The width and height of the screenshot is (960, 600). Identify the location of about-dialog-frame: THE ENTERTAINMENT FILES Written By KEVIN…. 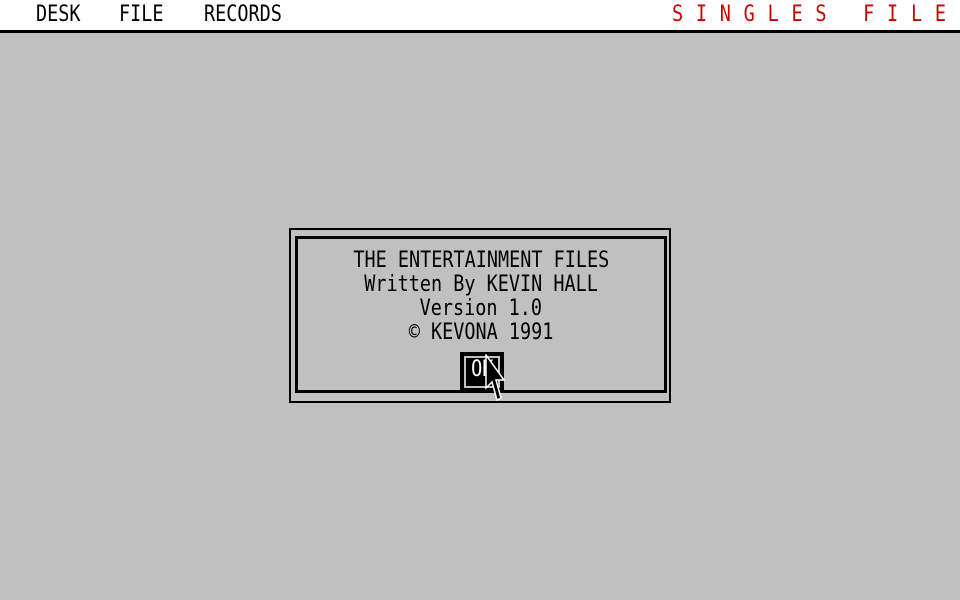
(481, 314).